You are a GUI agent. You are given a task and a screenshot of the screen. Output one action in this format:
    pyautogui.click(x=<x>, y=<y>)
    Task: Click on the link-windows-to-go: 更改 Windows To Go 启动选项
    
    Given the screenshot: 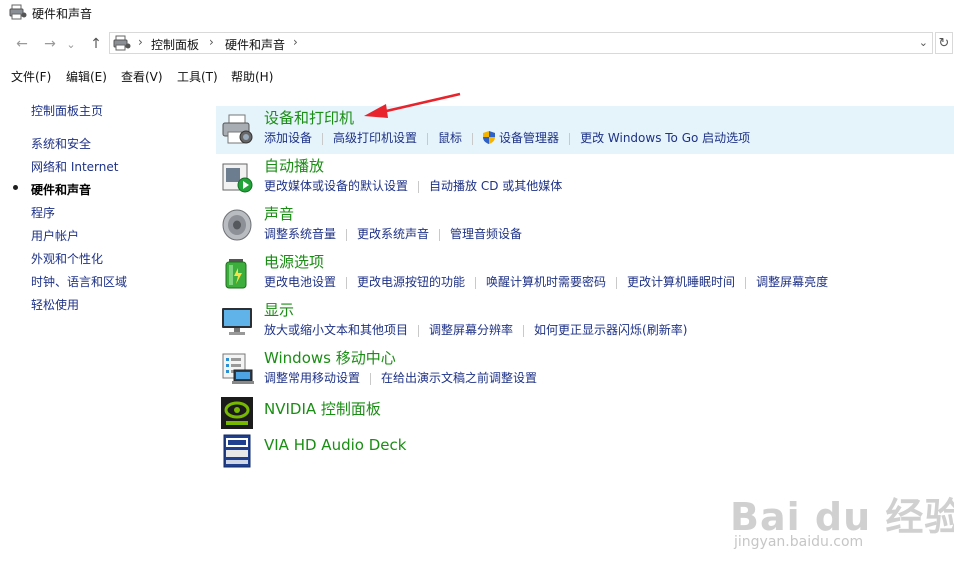 What is the action you would take?
    pyautogui.click(x=665, y=138)
    